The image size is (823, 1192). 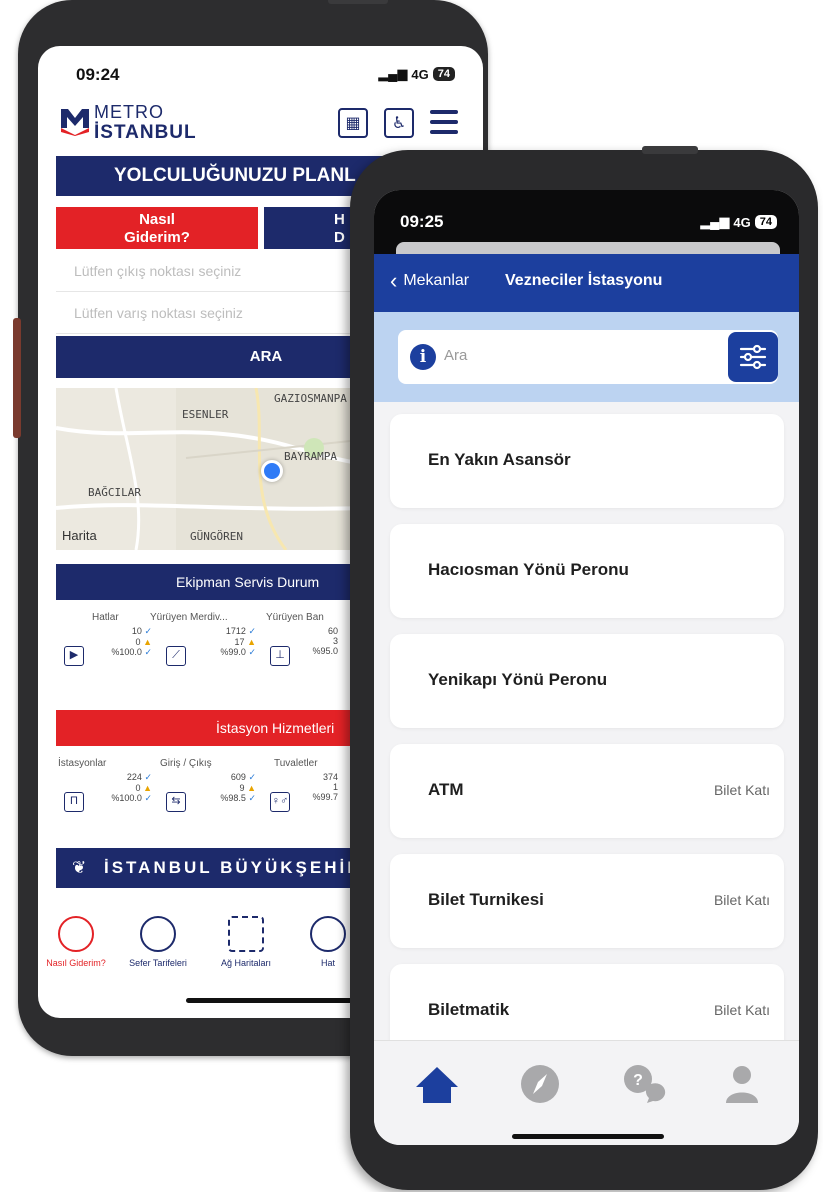 I want to click on info-icon: i, so click(x=423, y=357).